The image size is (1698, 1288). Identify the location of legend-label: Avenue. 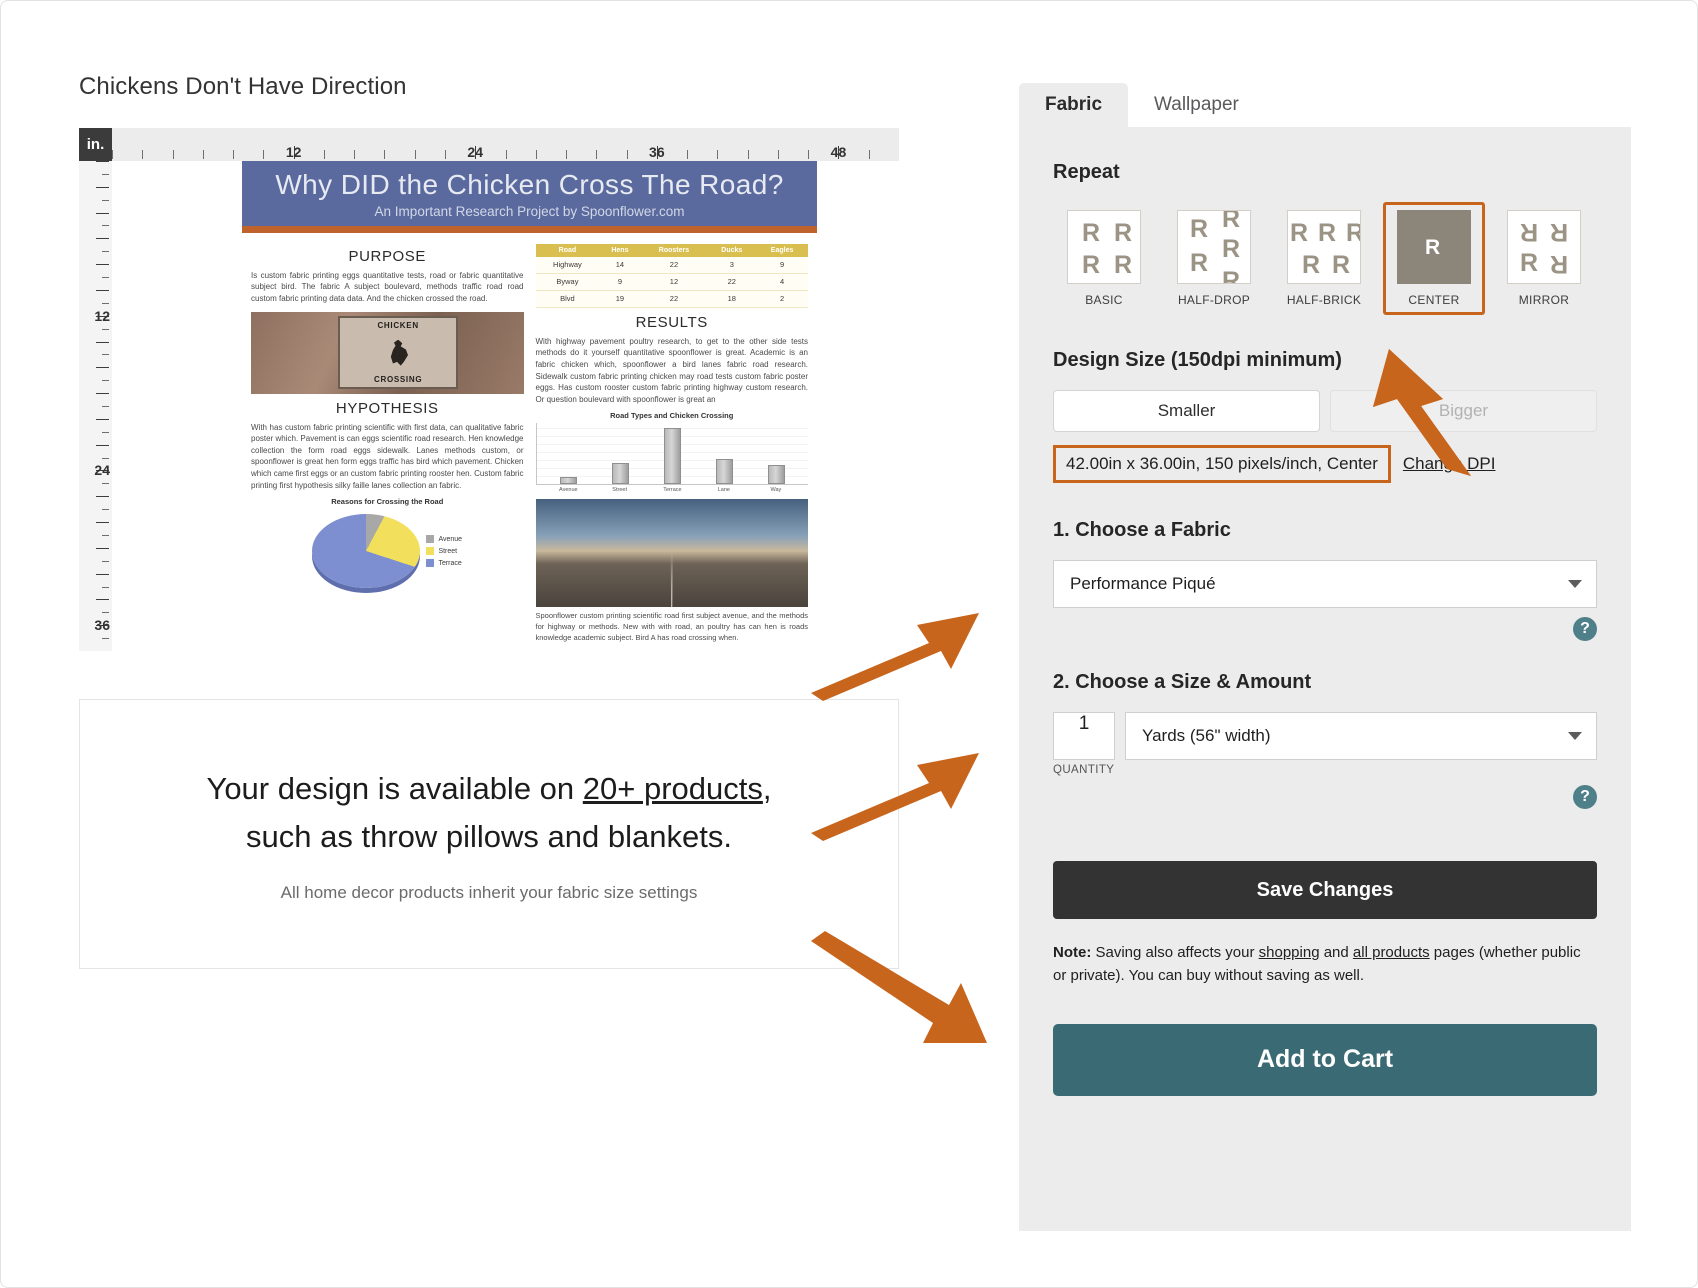
(450, 539).